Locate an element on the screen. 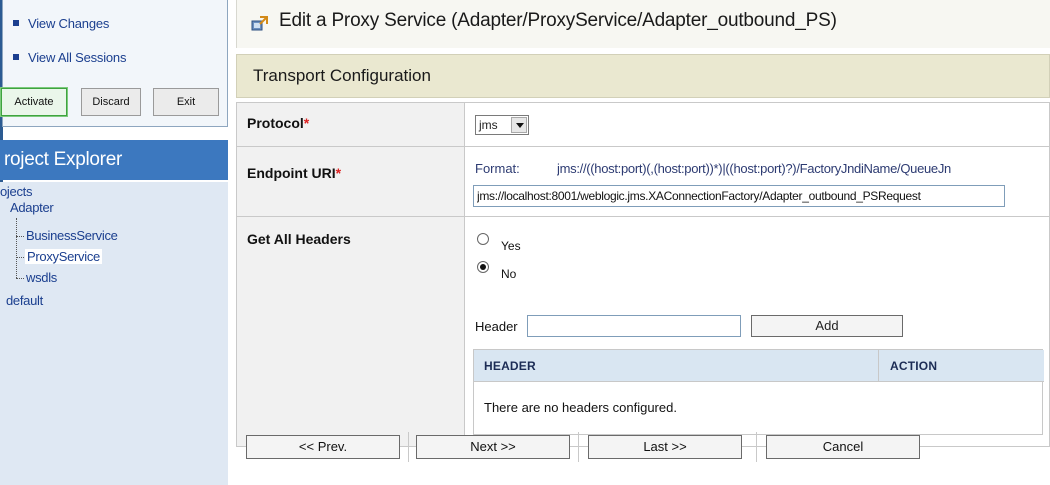 Image resolution: width=1050 pixels, height=485 pixels. protocol-row: Protocol* jms is located at coordinates (643, 124).